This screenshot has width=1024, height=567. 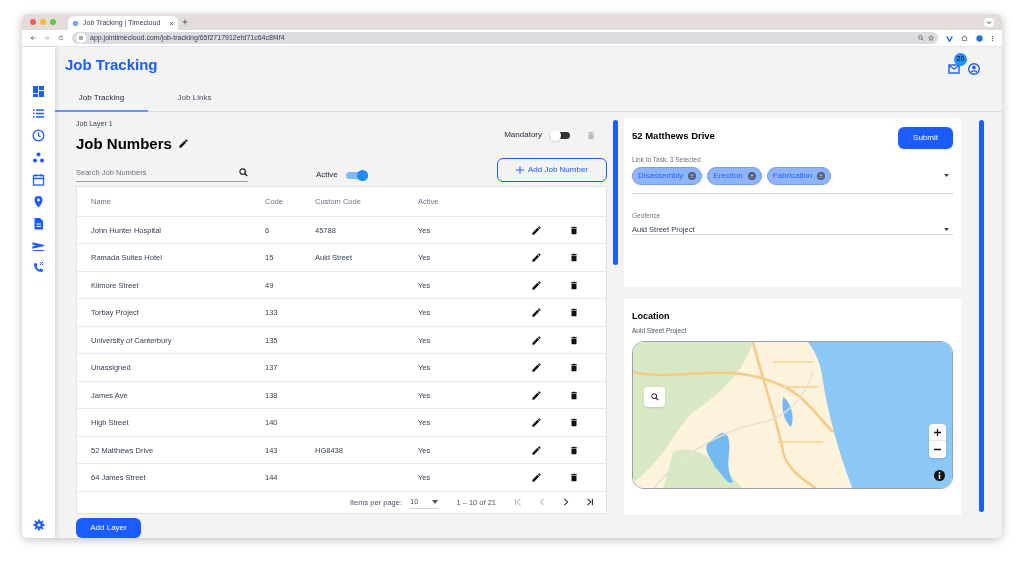 I want to click on active-label: Active, so click(x=327, y=174).